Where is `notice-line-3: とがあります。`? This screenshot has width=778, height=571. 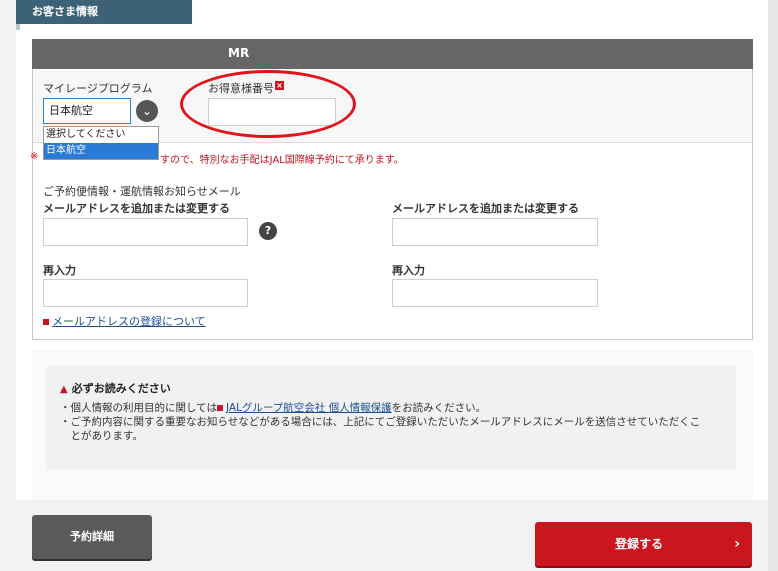 notice-line-3: とがあります。 is located at coordinates (101, 436).